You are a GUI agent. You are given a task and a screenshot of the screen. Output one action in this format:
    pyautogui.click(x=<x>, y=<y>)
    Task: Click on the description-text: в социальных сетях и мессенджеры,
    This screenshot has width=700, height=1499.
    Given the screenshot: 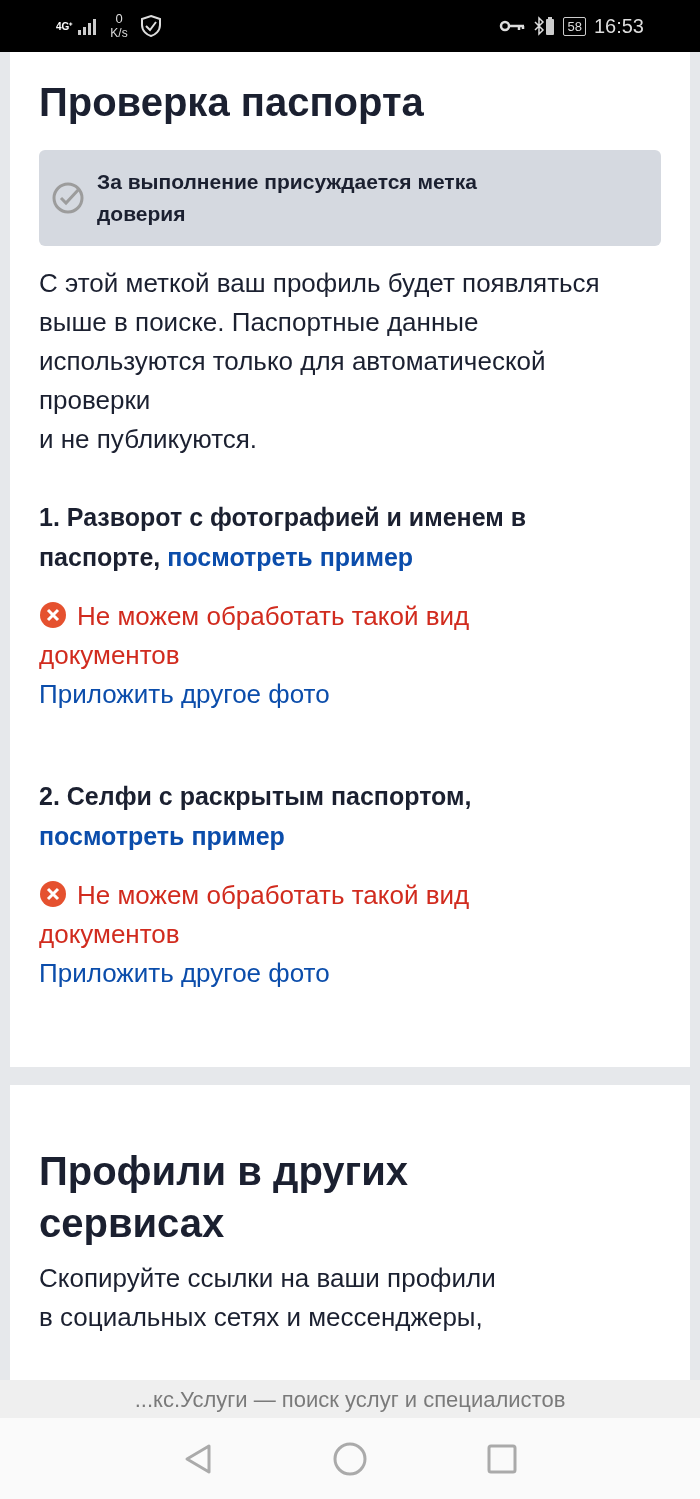 What is the action you would take?
    pyautogui.click(x=261, y=1317)
    